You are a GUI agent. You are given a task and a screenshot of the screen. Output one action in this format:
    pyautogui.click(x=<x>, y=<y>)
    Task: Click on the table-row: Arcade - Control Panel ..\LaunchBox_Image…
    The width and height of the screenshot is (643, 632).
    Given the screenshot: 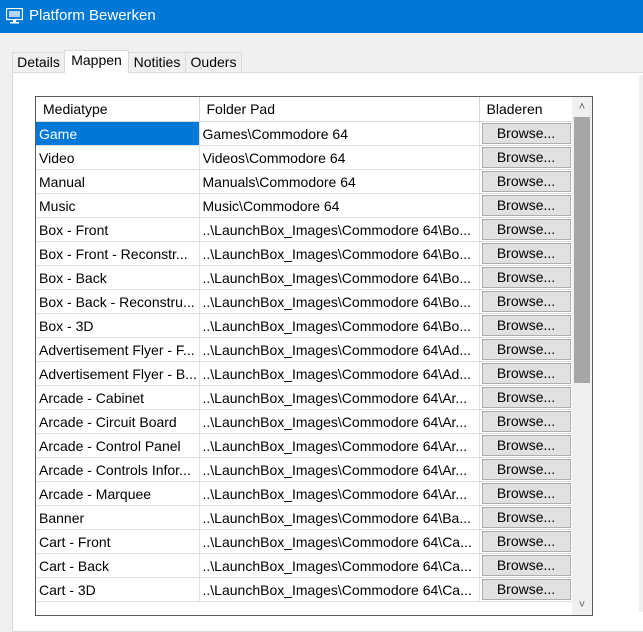 What is the action you would take?
    pyautogui.click(x=304, y=445)
    